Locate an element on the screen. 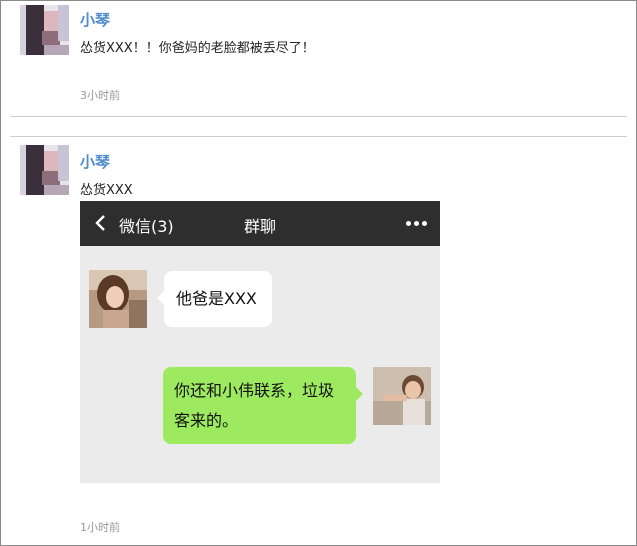 The height and width of the screenshot is (546, 637). chat-message-text: 他爸是XXX is located at coordinates (216, 298).